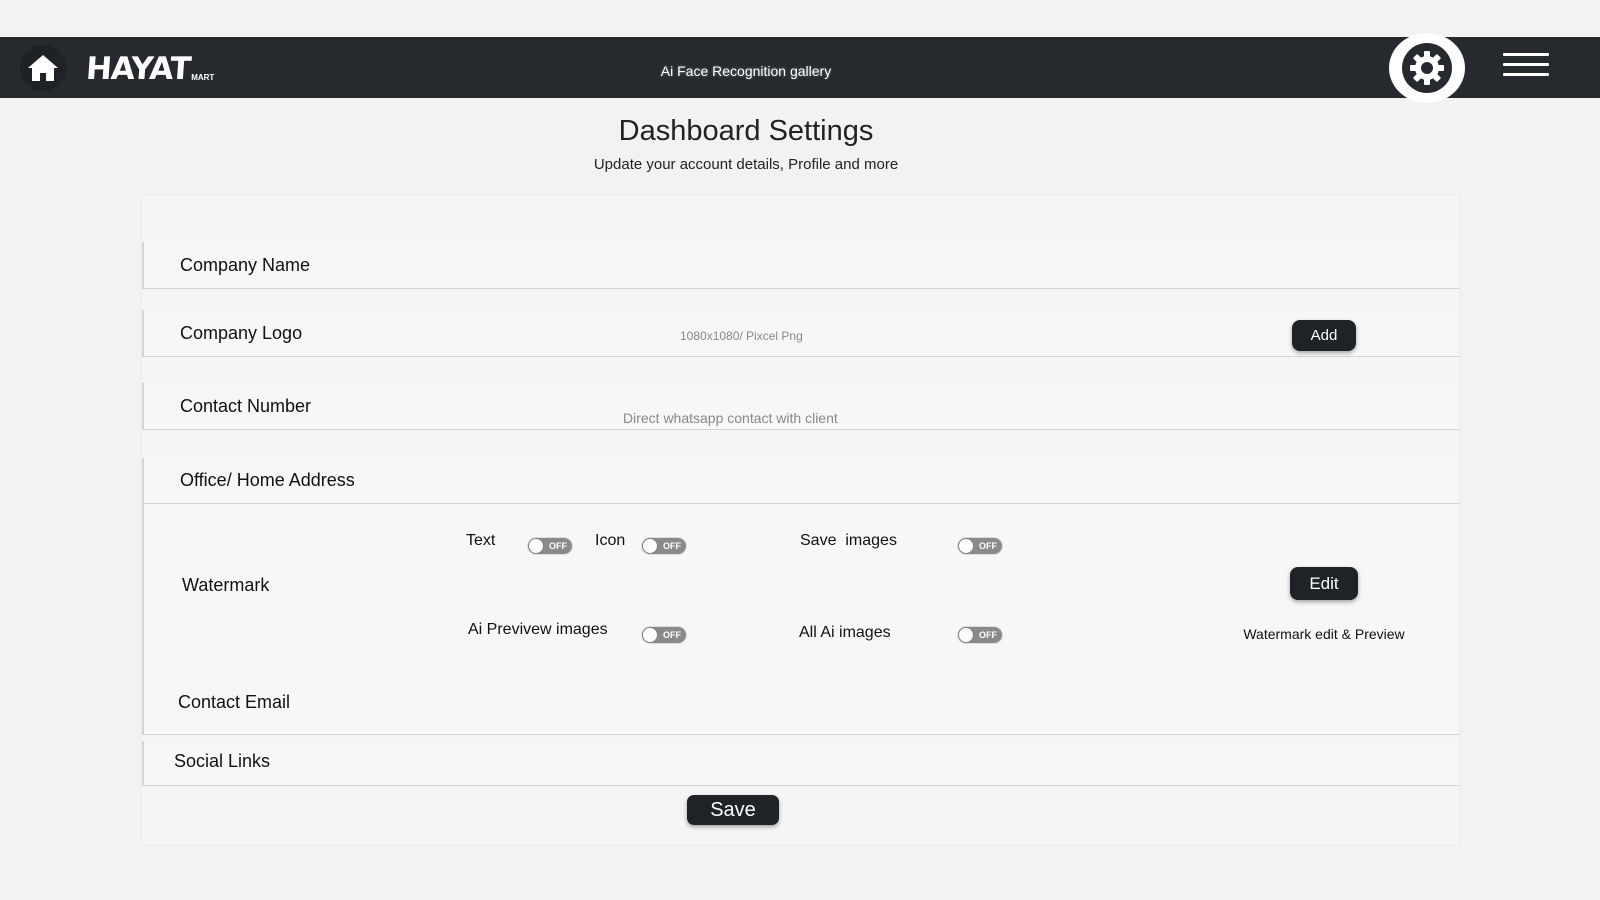 This screenshot has height=900, width=1600. What do you see at coordinates (730, 418) in the screenshot?
I see `contact-number-hint: Direct whatsapp contact with client` at bounding box center [730, 418].